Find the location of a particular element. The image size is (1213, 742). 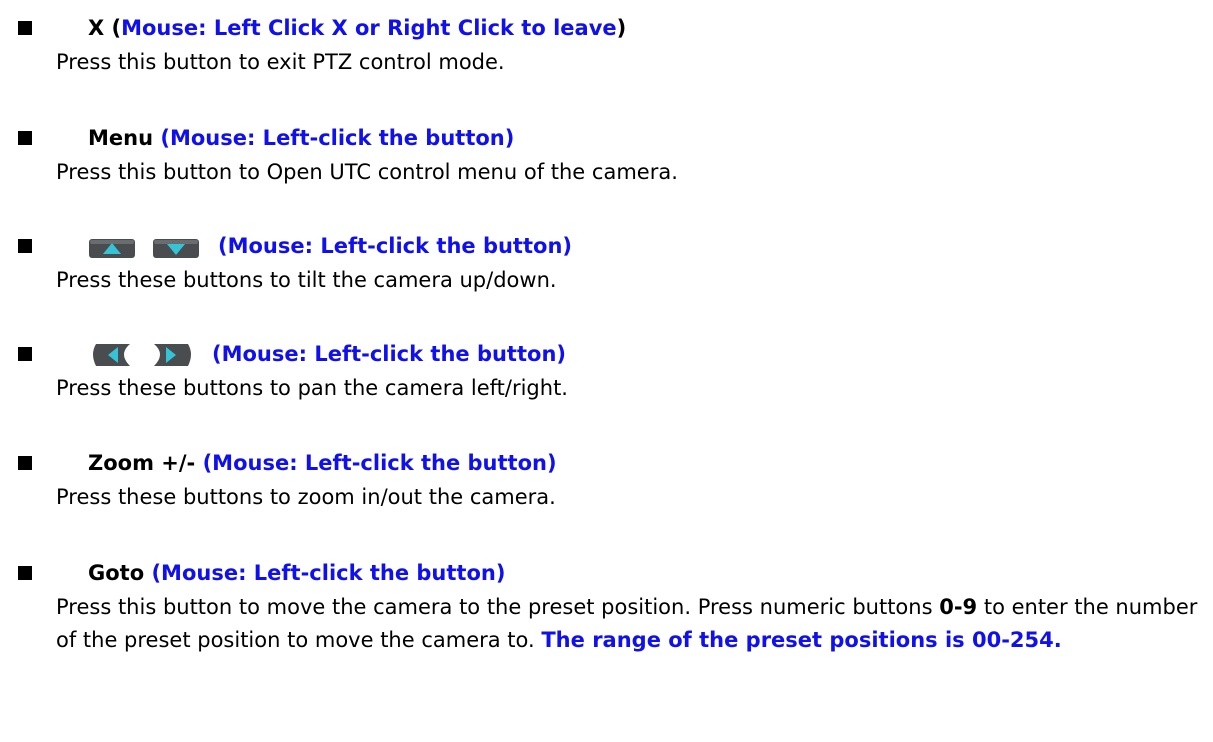

heading-text: Goto (Mouse: Left-click the button) is located at coordinates (296, 573).